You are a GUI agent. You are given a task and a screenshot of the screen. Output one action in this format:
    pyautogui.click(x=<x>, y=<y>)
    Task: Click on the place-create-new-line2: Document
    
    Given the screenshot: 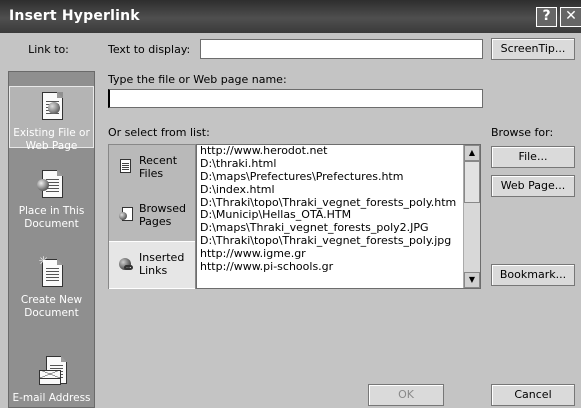 What is the action you would take?
    pyautogui.click(x=51, y=313)
    